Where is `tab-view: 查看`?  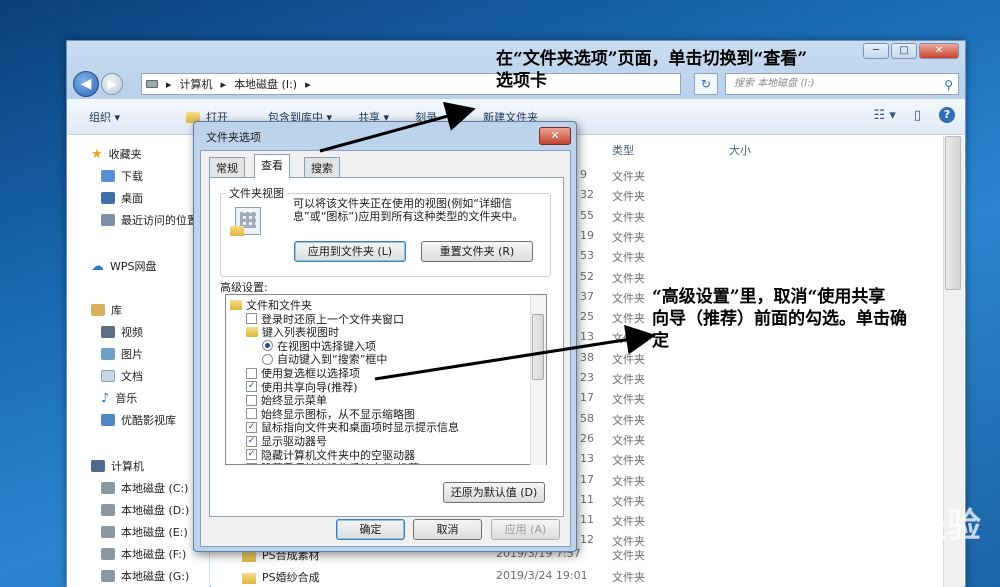 tab-view: 查看 is located at coordinates (272, 166).